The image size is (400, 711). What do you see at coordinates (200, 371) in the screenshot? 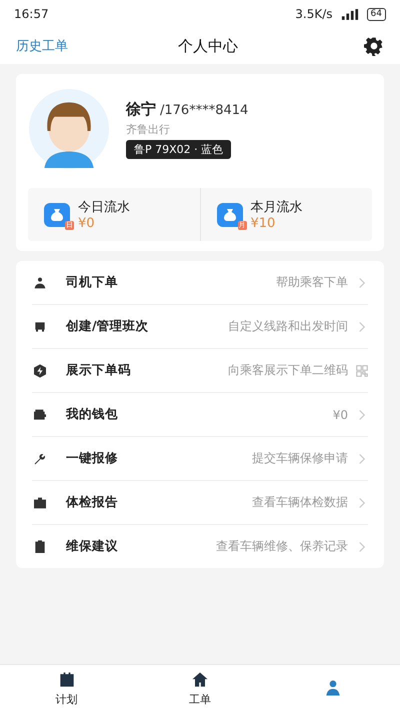
I see `menu-item: 展示下单码 向乘客展示下单二维码` at bounding box center [200, 371].